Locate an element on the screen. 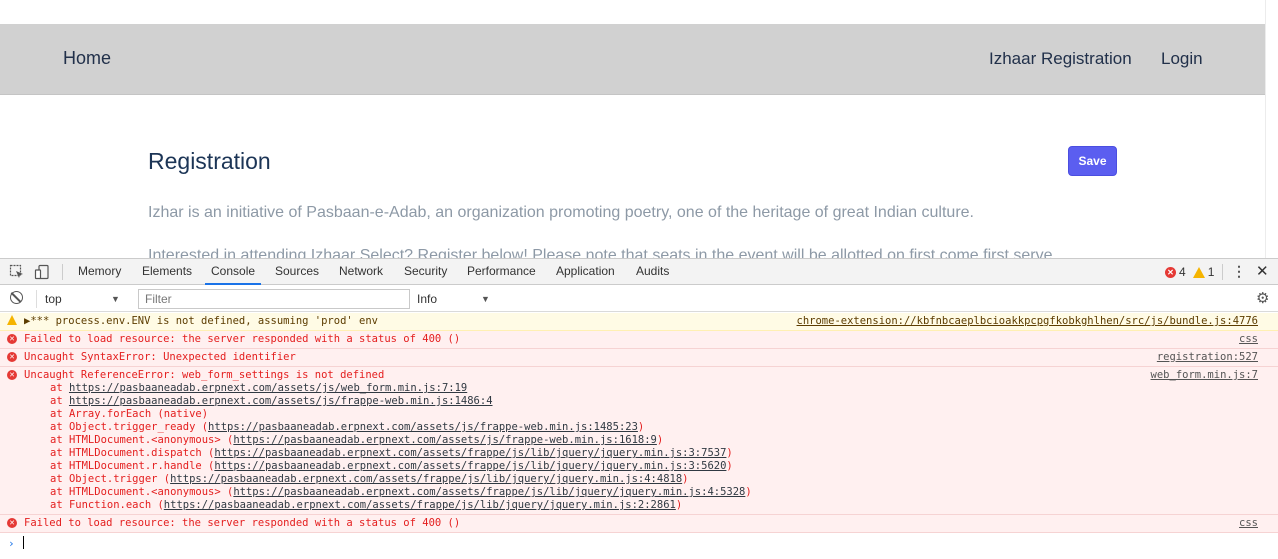  tab-sources: Sources is located at coordinates (297, 272).